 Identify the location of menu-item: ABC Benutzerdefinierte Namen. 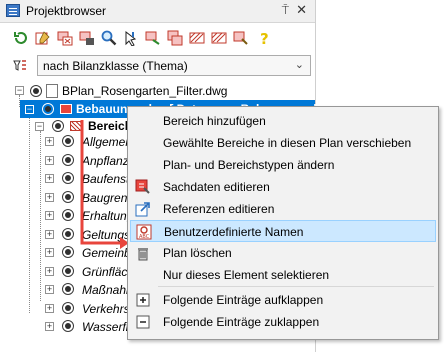
(283, 231).